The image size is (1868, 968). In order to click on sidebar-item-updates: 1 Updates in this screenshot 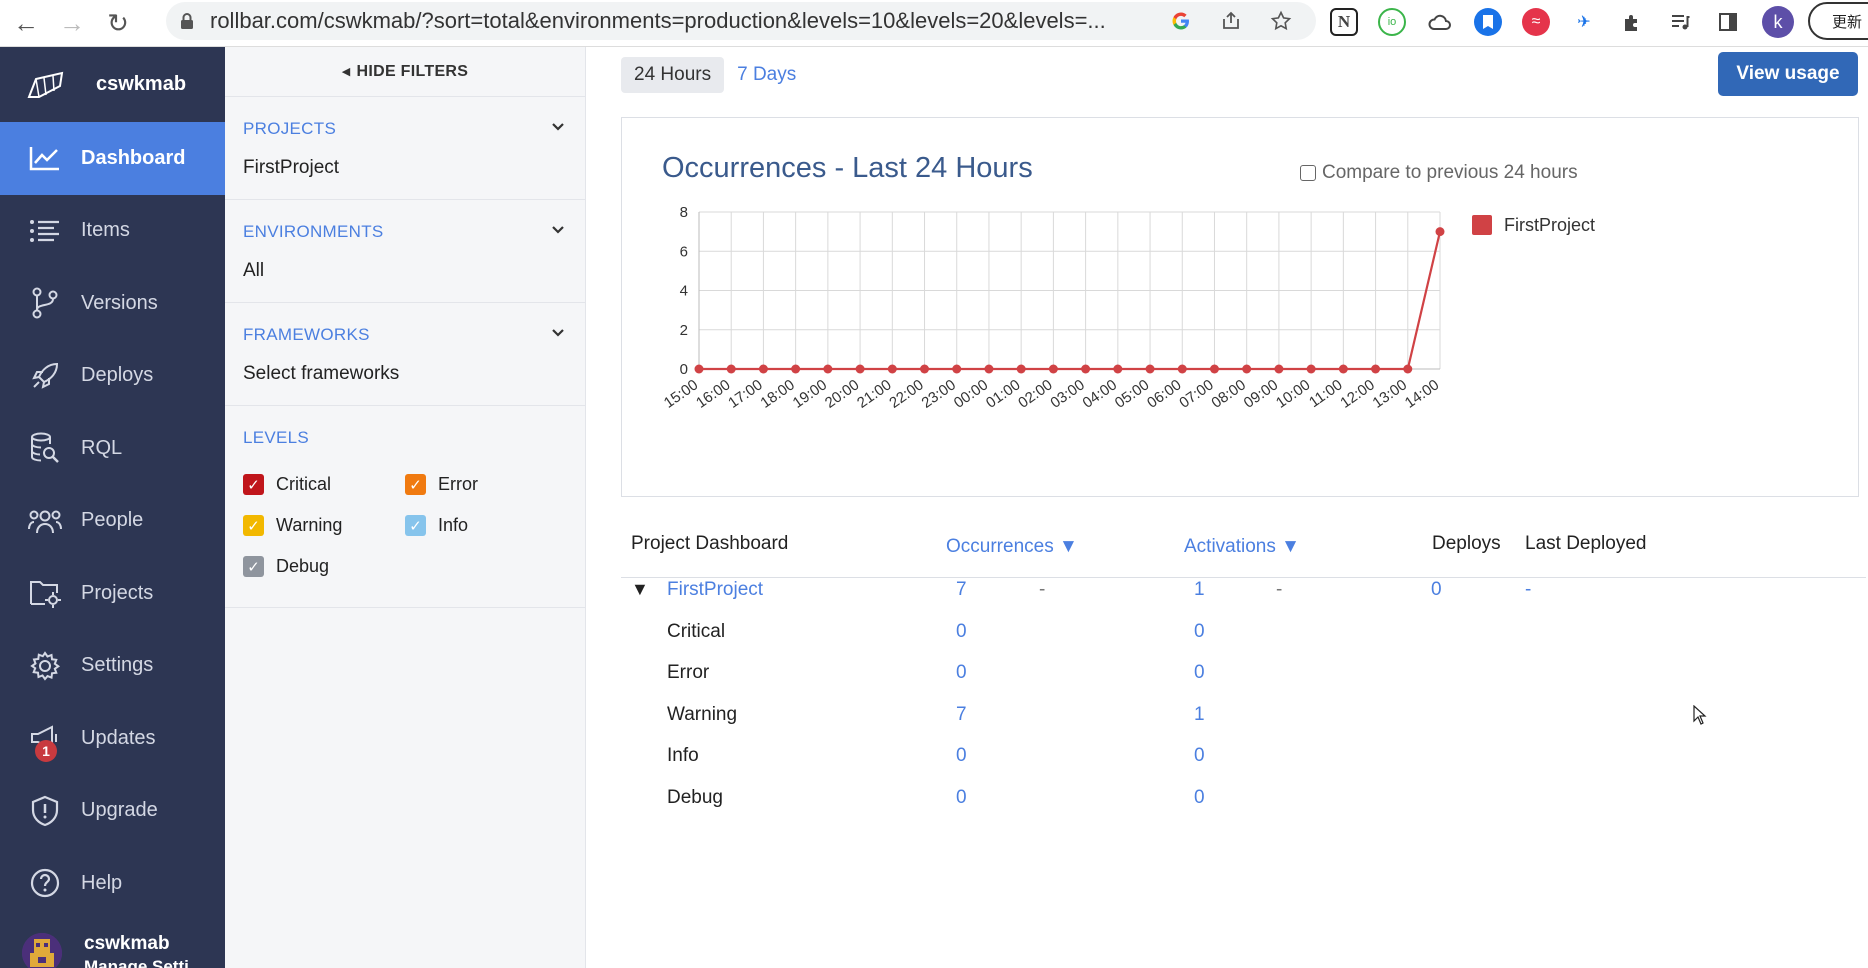, I will do `click(112, 738)`.